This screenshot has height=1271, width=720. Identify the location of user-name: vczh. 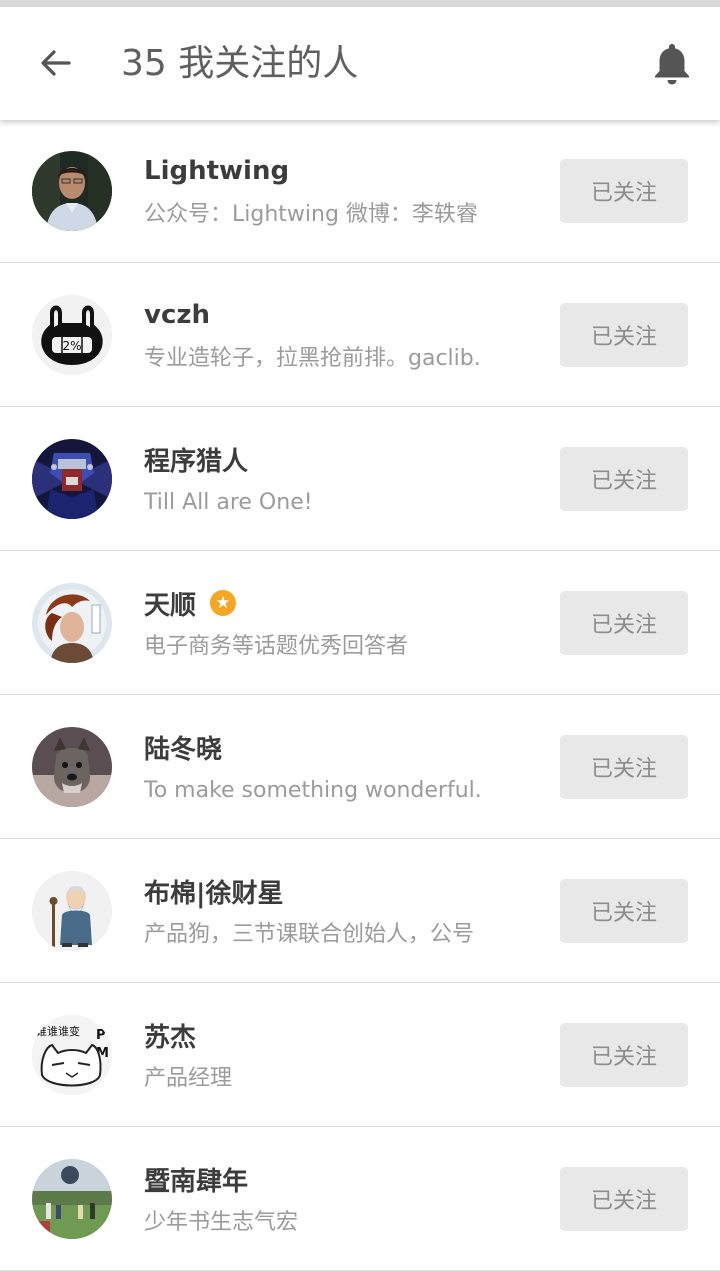
(177, 315).